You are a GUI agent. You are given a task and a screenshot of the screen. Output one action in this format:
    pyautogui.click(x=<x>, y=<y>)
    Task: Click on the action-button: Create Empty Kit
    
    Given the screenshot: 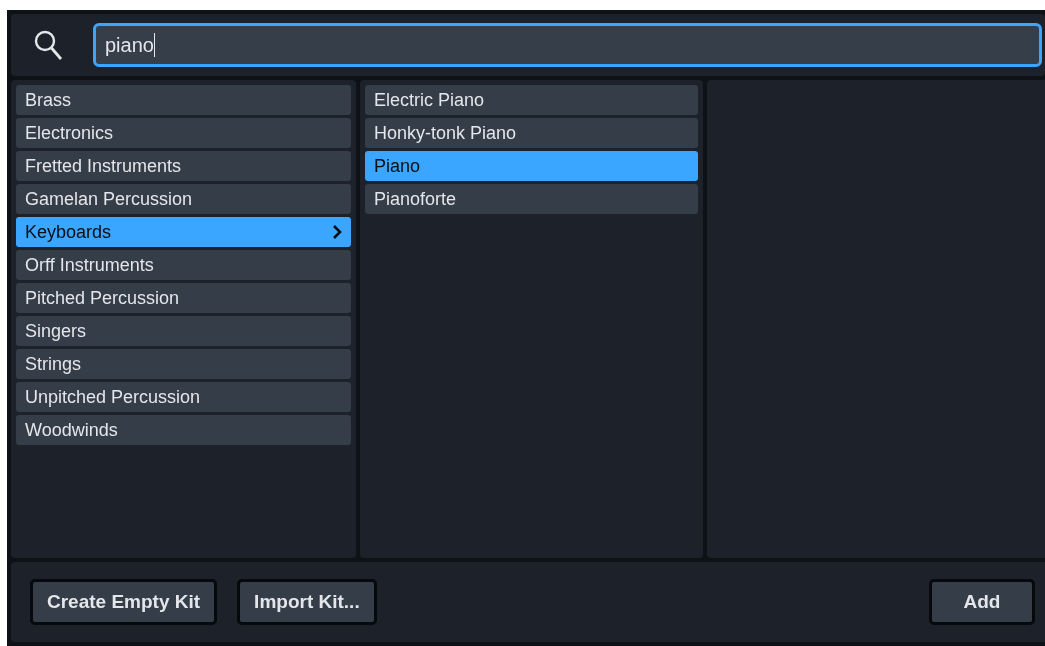 What is the action you would take?
    pyautogui.click(x=124, y=602)
    